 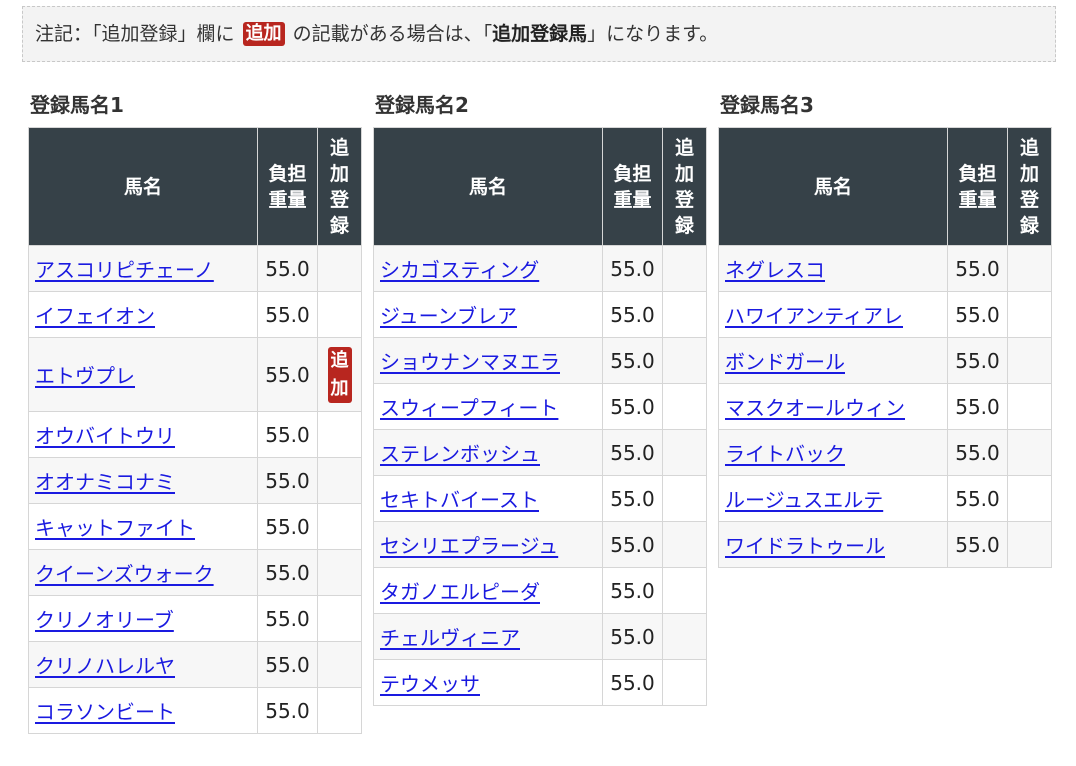 I want to click on horse-name-link: コラソンビート, so click(x=105, y=712).